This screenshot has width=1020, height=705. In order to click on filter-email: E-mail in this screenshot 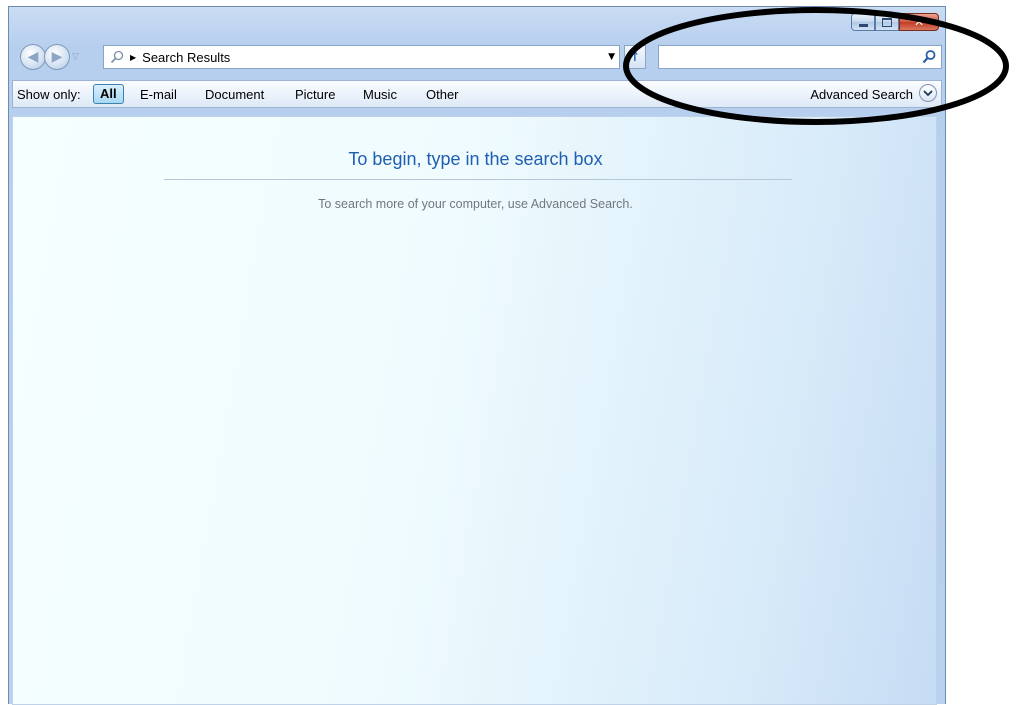, I will do `click(158, 94)`.